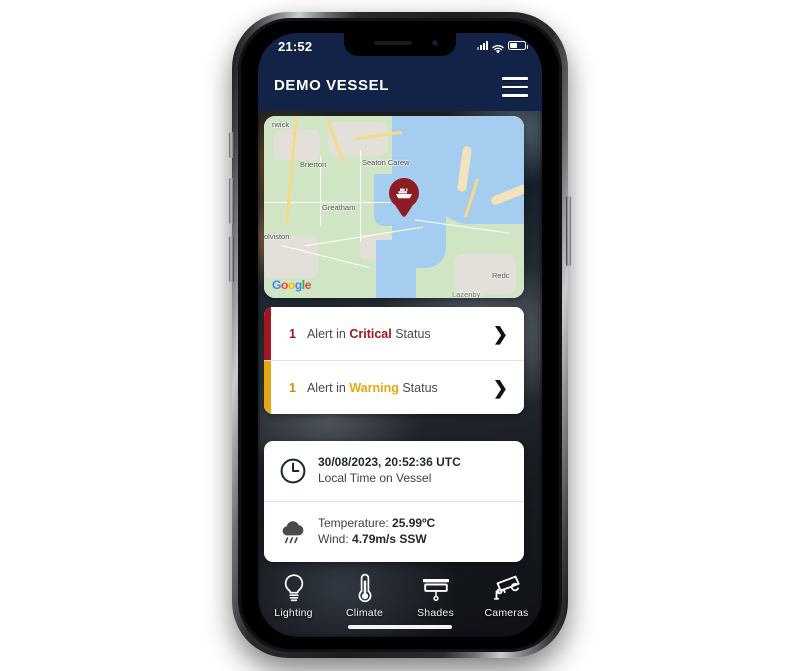 Image resolution: width=800 pixels, height=671 pixels. I want to click on tab-label: Cameras, so click(506, 613).